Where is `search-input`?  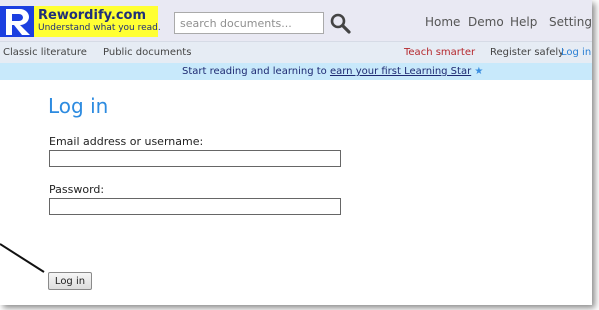 search-input is located at coordinates (249, 23).